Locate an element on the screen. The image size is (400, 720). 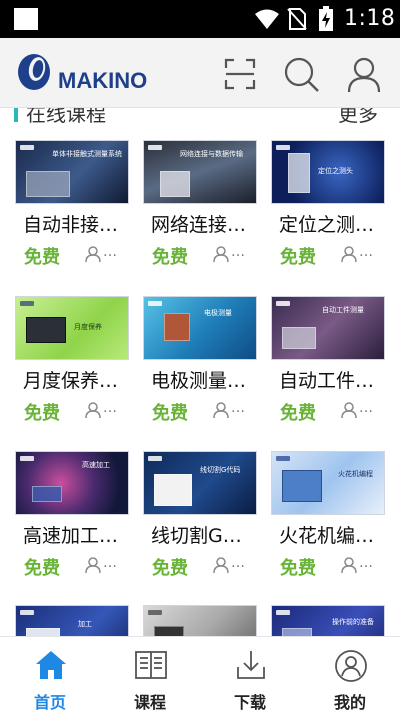
nav-profile: 我的 is located at coordinates (350, 678).